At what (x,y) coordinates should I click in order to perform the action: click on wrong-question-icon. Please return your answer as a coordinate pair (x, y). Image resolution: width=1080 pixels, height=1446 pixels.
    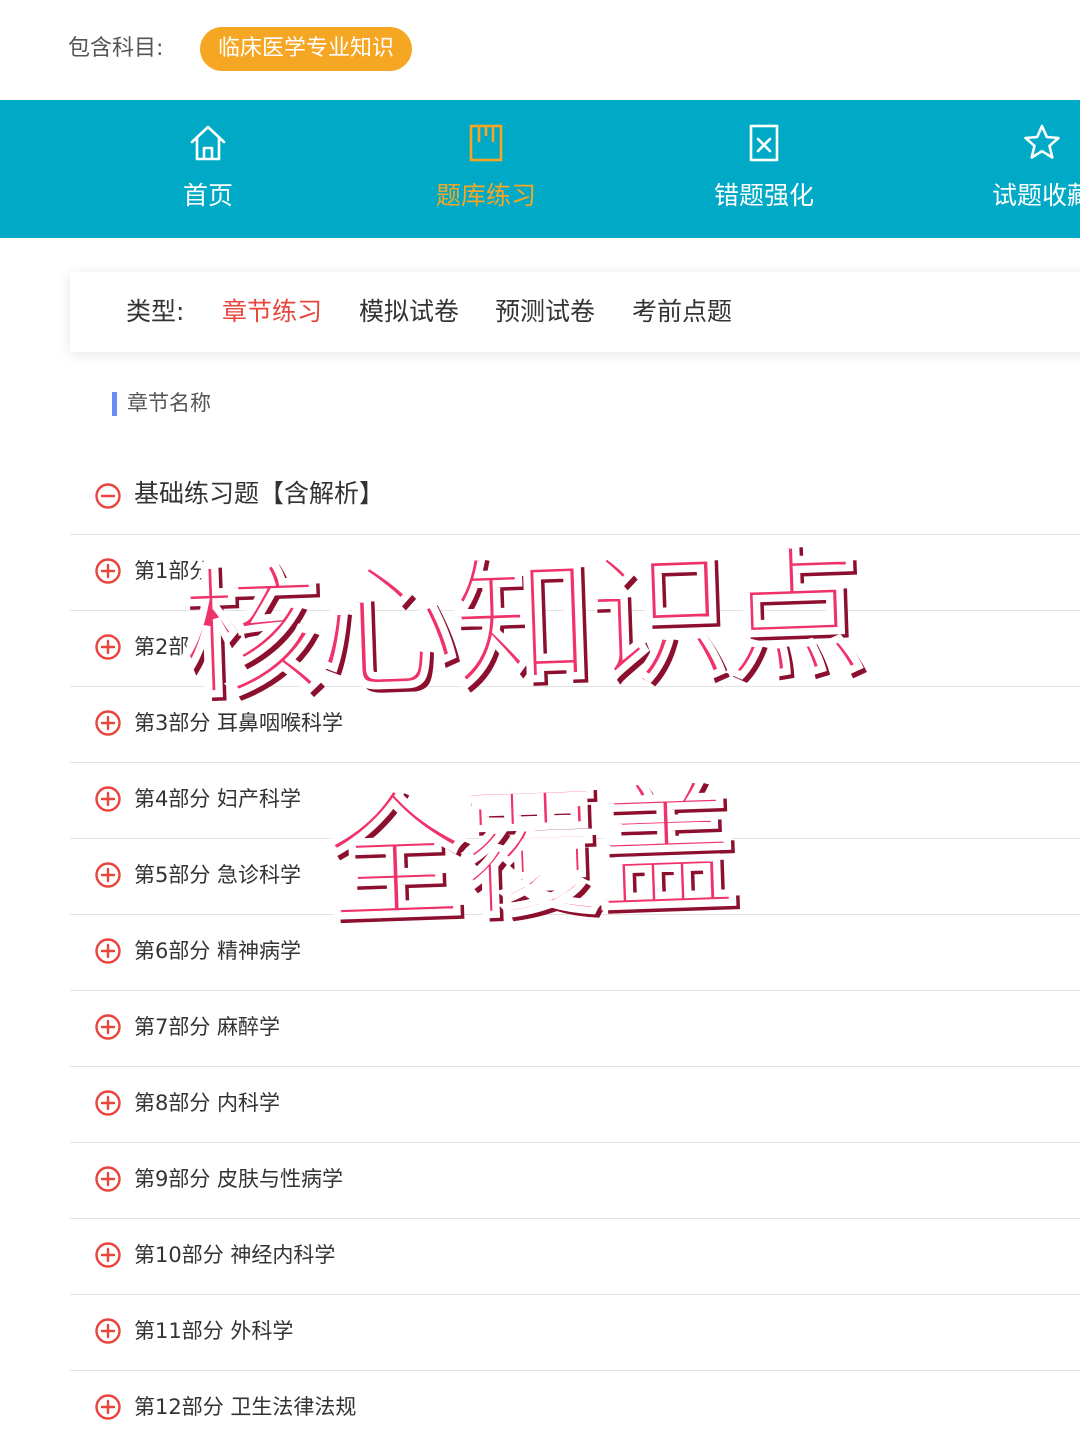
    Looking at the image, I should click on (764, 143).